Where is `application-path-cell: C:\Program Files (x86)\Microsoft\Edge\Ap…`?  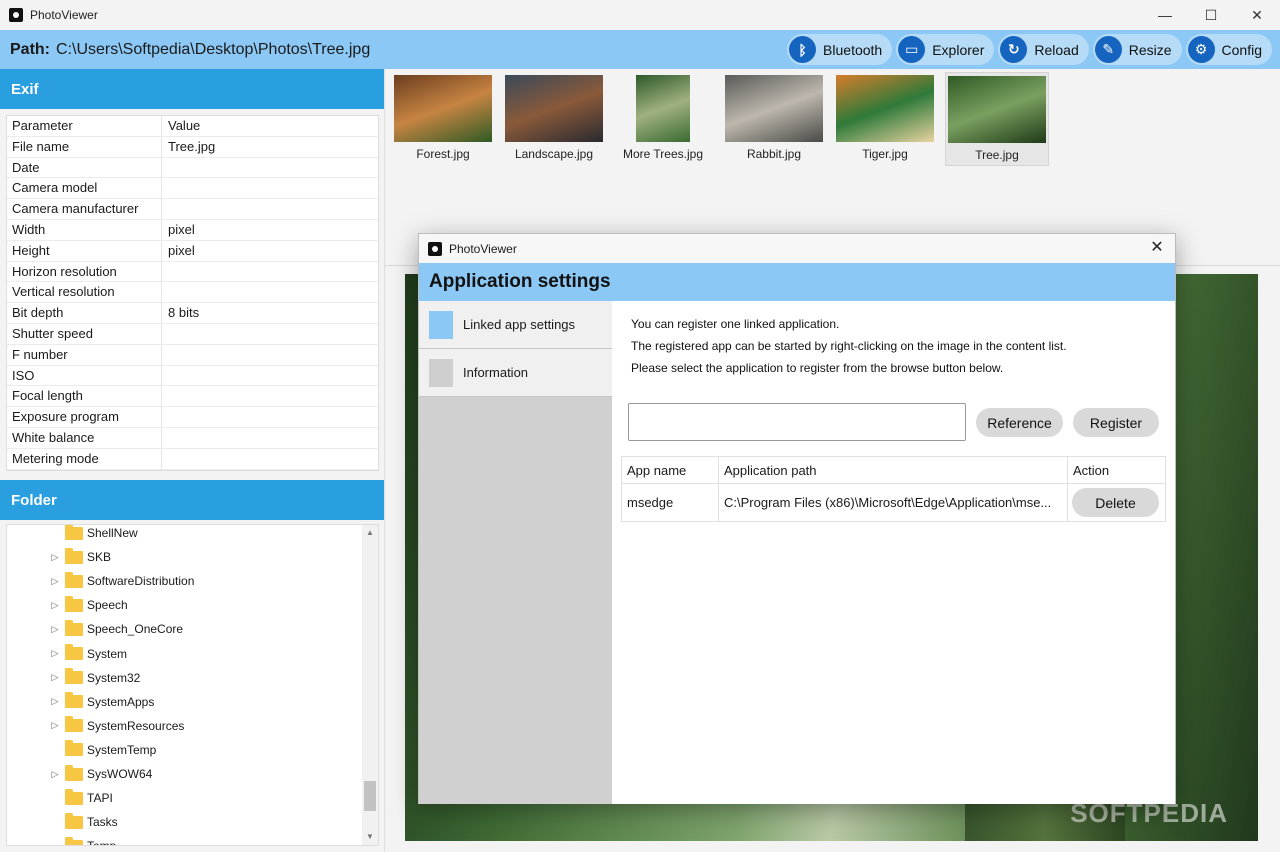
application-path-cell: C:\Program Files (x86)\Microsoft\Edge\Ap… is located at coordinates (893, 502).